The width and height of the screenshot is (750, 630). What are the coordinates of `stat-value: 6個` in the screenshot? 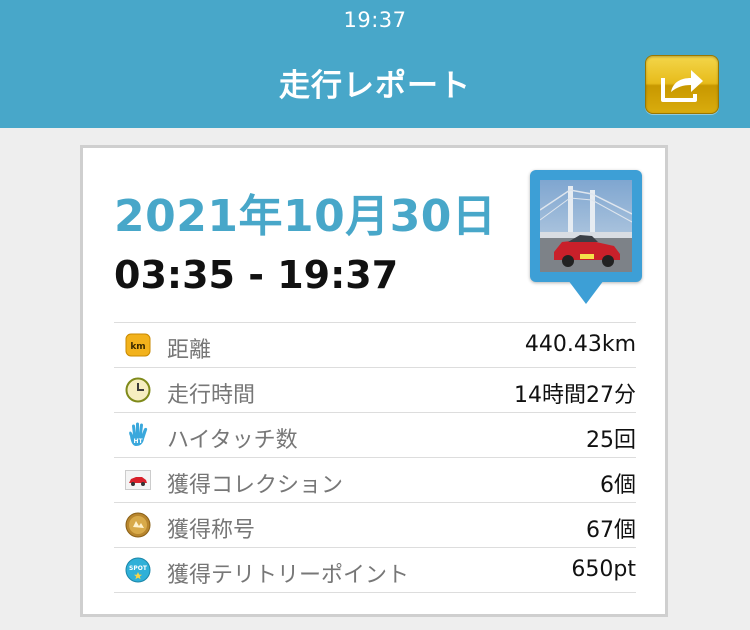 It's located at (618, 485).